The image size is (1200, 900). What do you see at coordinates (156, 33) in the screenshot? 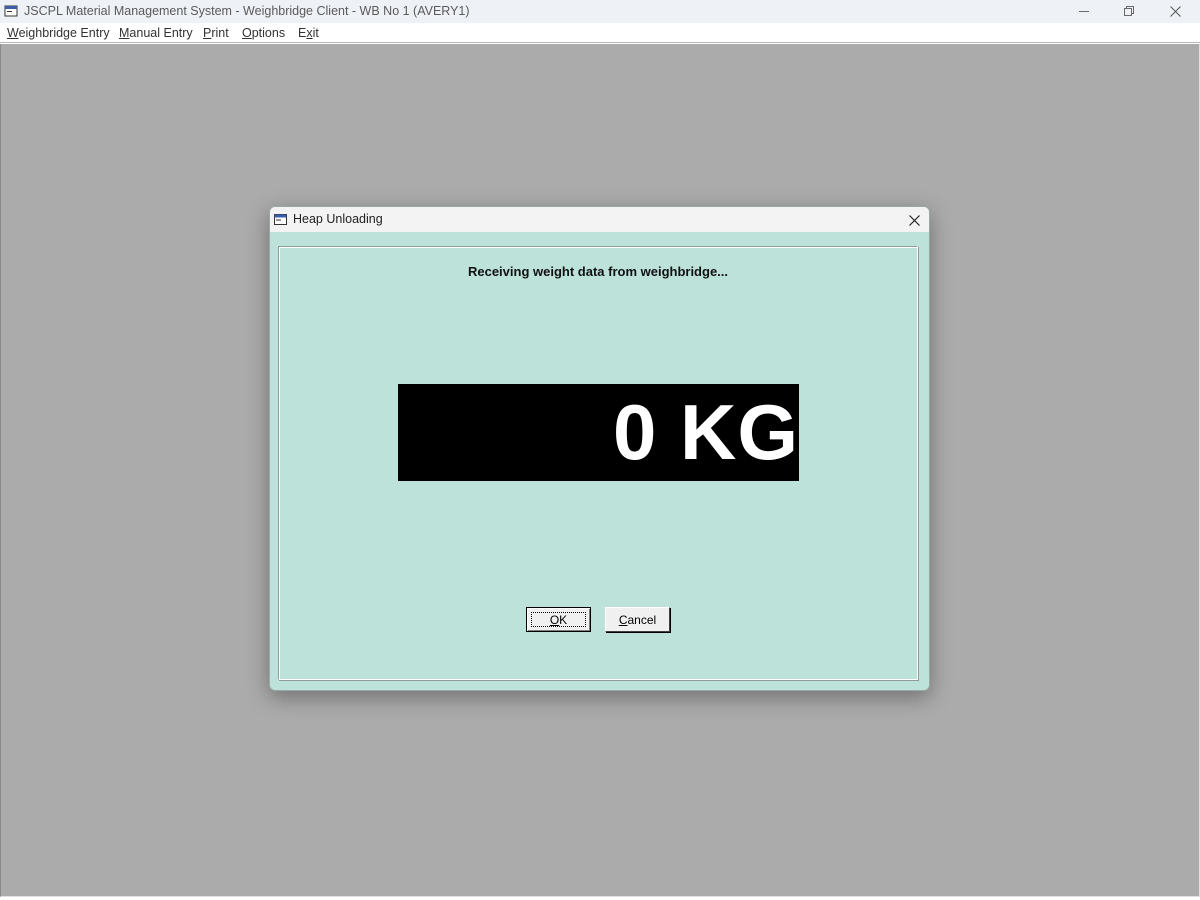
I see `menu-manual-entry: Manual Entry` at bounding box center [156, 33].